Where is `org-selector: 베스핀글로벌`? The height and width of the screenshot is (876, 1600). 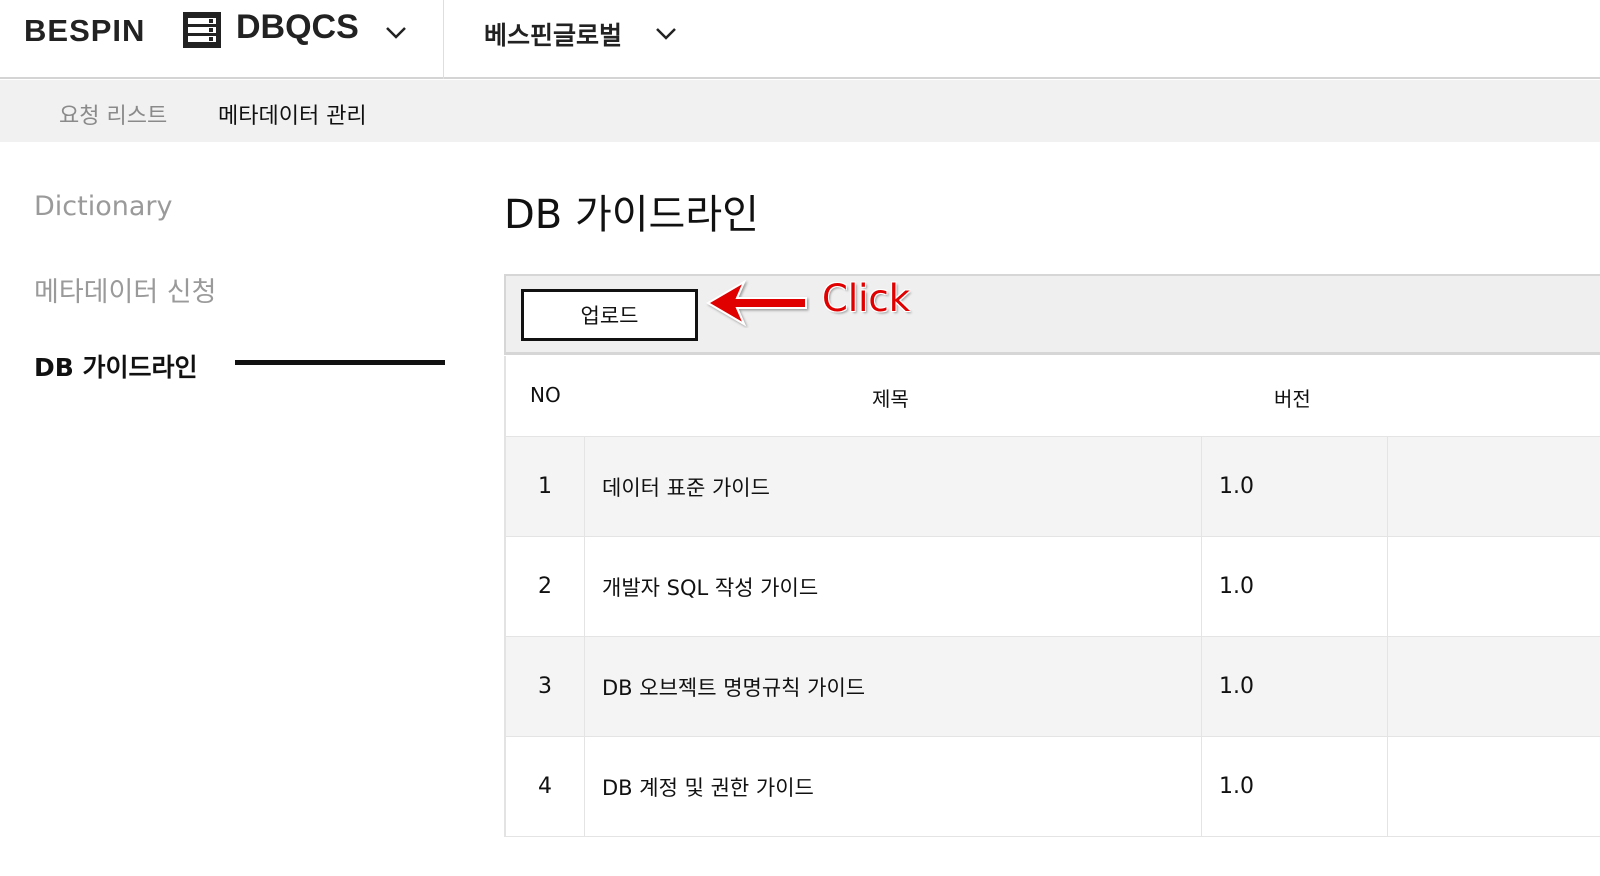
org-selector: 베스핀글로벌 is located at coordinates (553, 34).